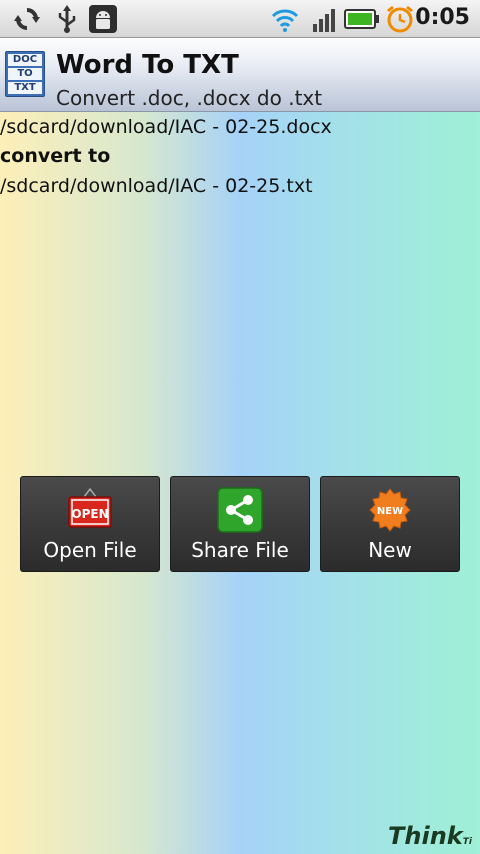  Describe the element at coordinates (156, 186) in the screenshot. I see `target-path: /sdcard/download/IAC - 02-25.txt` at that location.